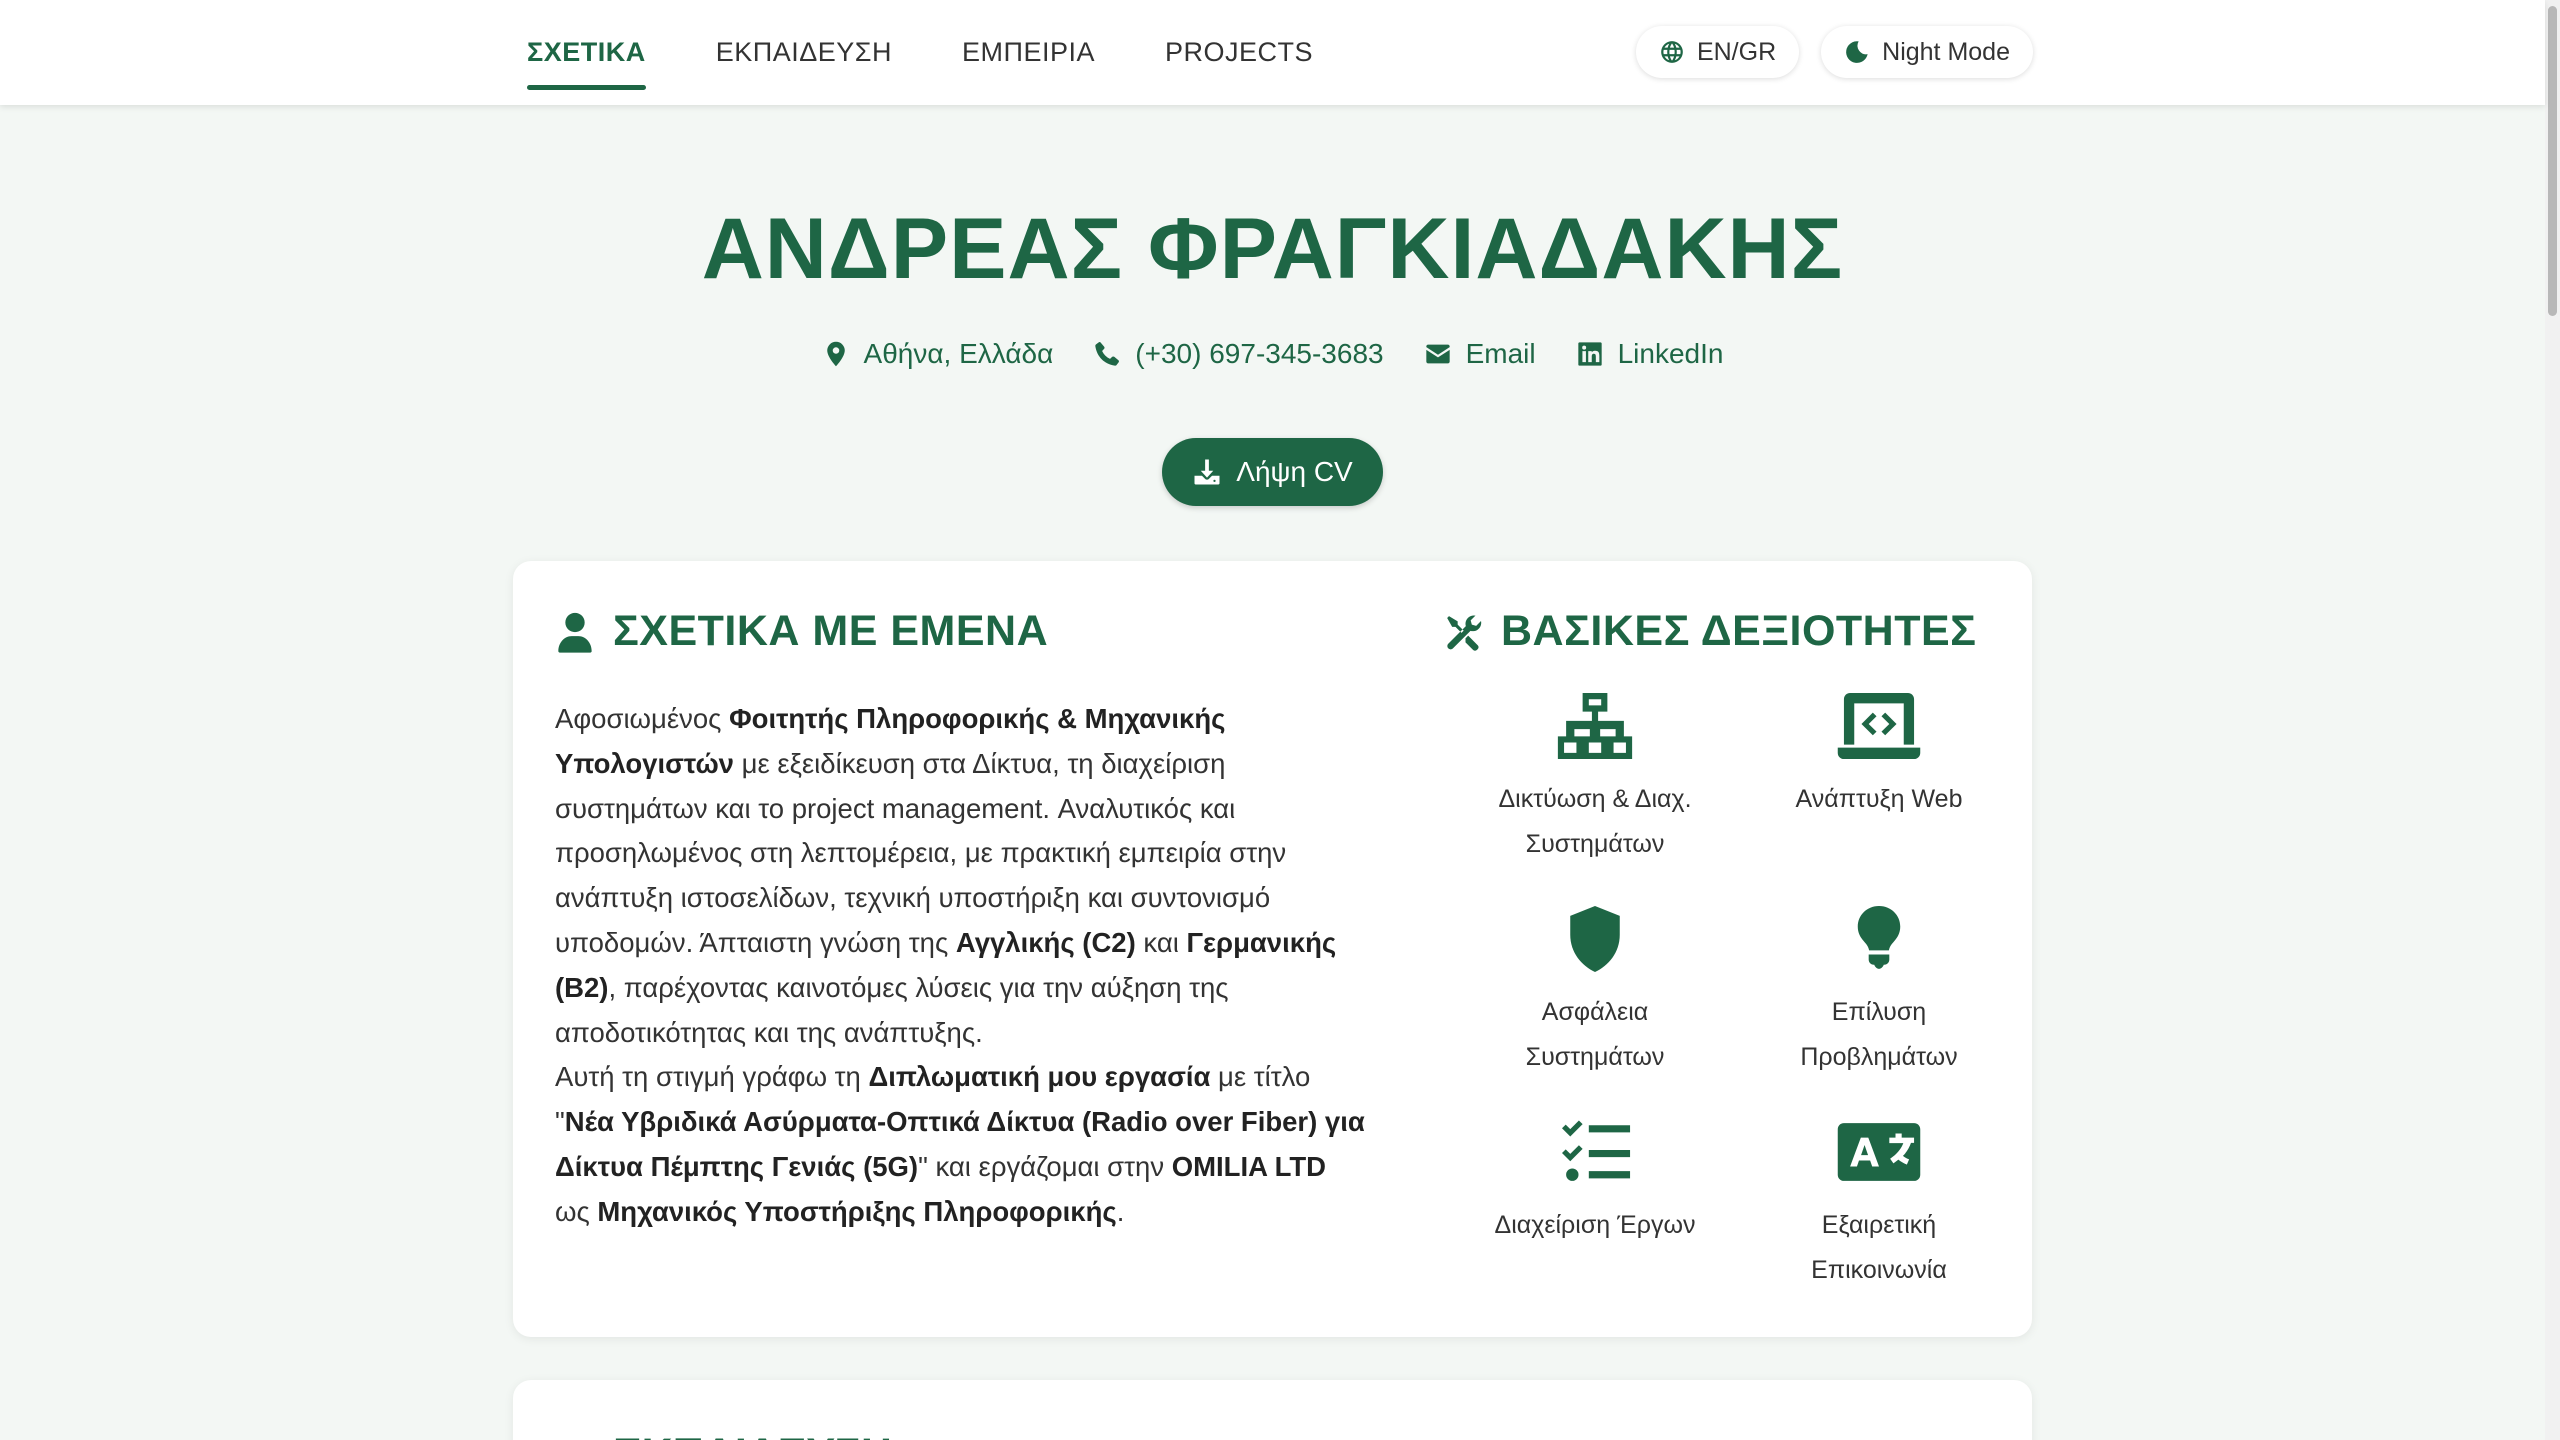  Describe the element at coordinates (1045, 942) in the screenshot. I see `about-text-bold: Αγγλικής (C2)` at that location.